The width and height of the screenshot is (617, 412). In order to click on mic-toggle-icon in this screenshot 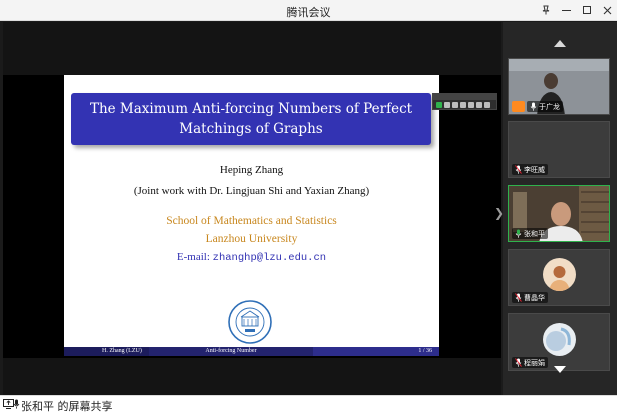, I will do `click(439, 105)`.